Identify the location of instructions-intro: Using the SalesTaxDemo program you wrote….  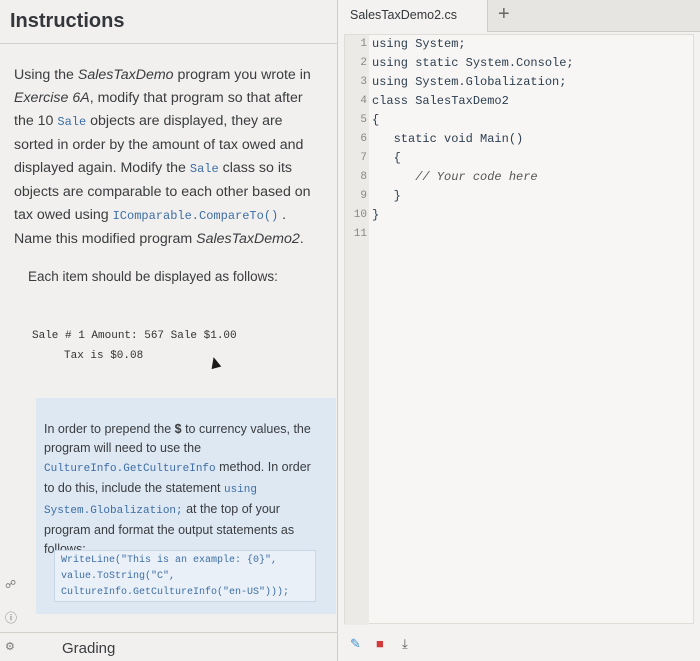
(162, 157).